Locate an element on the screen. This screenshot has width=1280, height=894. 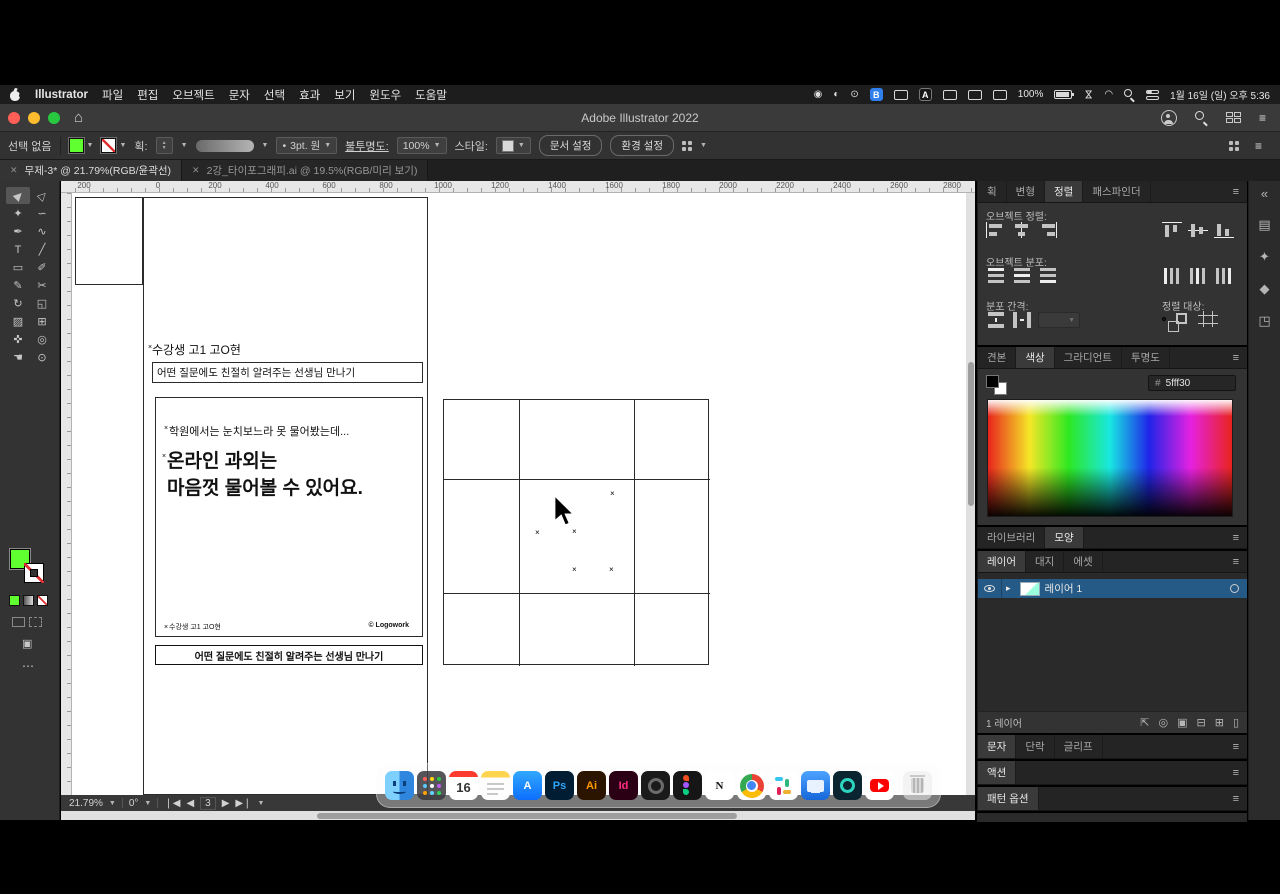
illustrator-icon: Ai is located at coordinates (591, 785).